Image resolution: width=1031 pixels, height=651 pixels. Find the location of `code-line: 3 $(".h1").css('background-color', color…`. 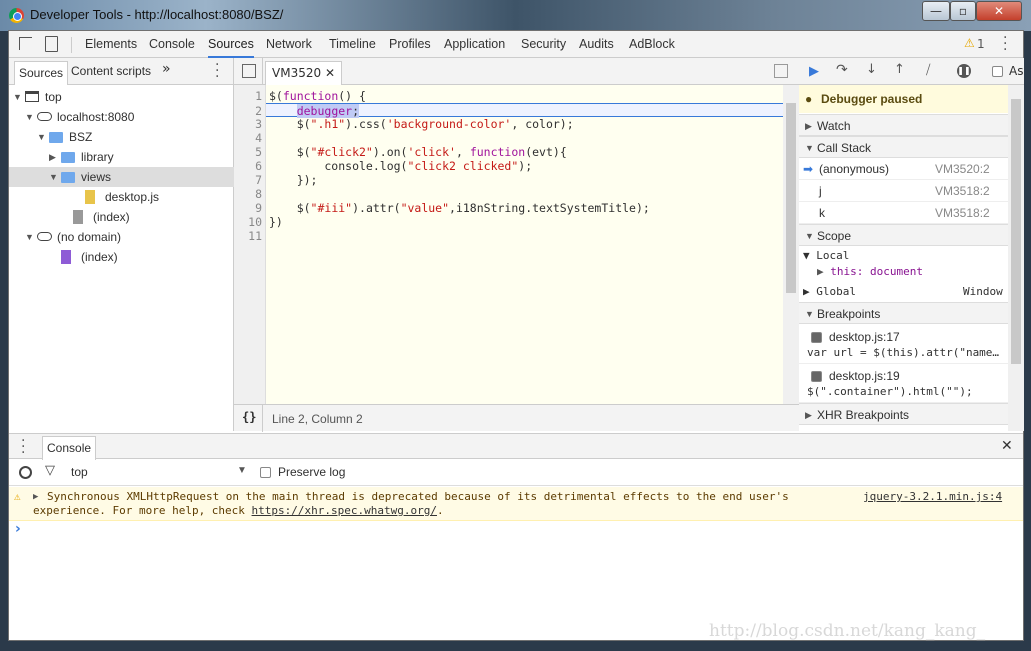

code-line: 3 $(".h1").css('background-color', color… is located at coordinates (508, 124).